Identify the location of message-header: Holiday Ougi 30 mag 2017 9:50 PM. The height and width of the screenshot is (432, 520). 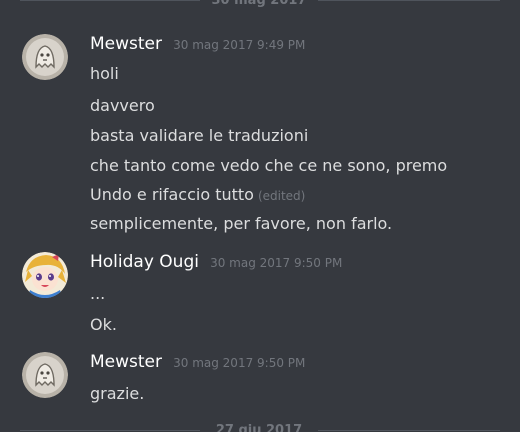
(216, 263).